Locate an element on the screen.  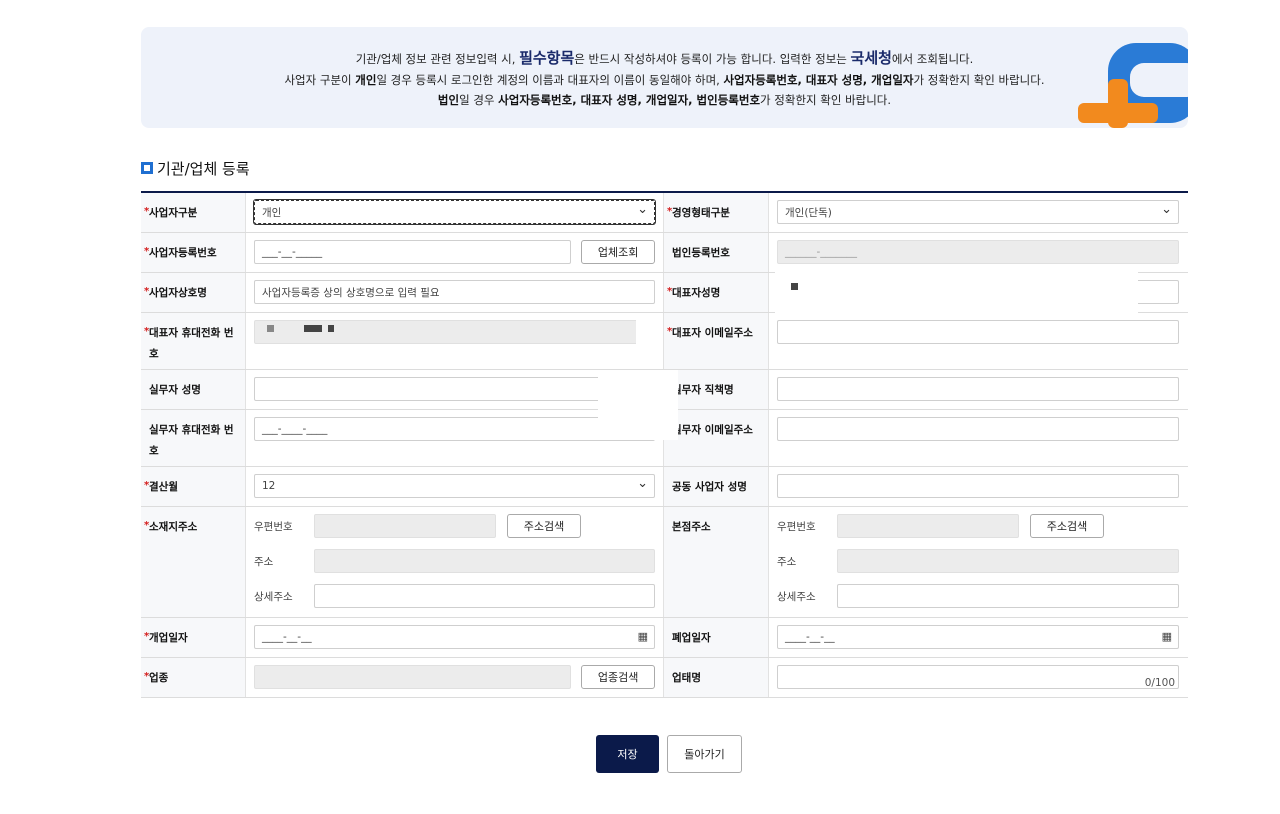
open-date-placeholder: ____-__-__ is located at coordinates (287, 637).